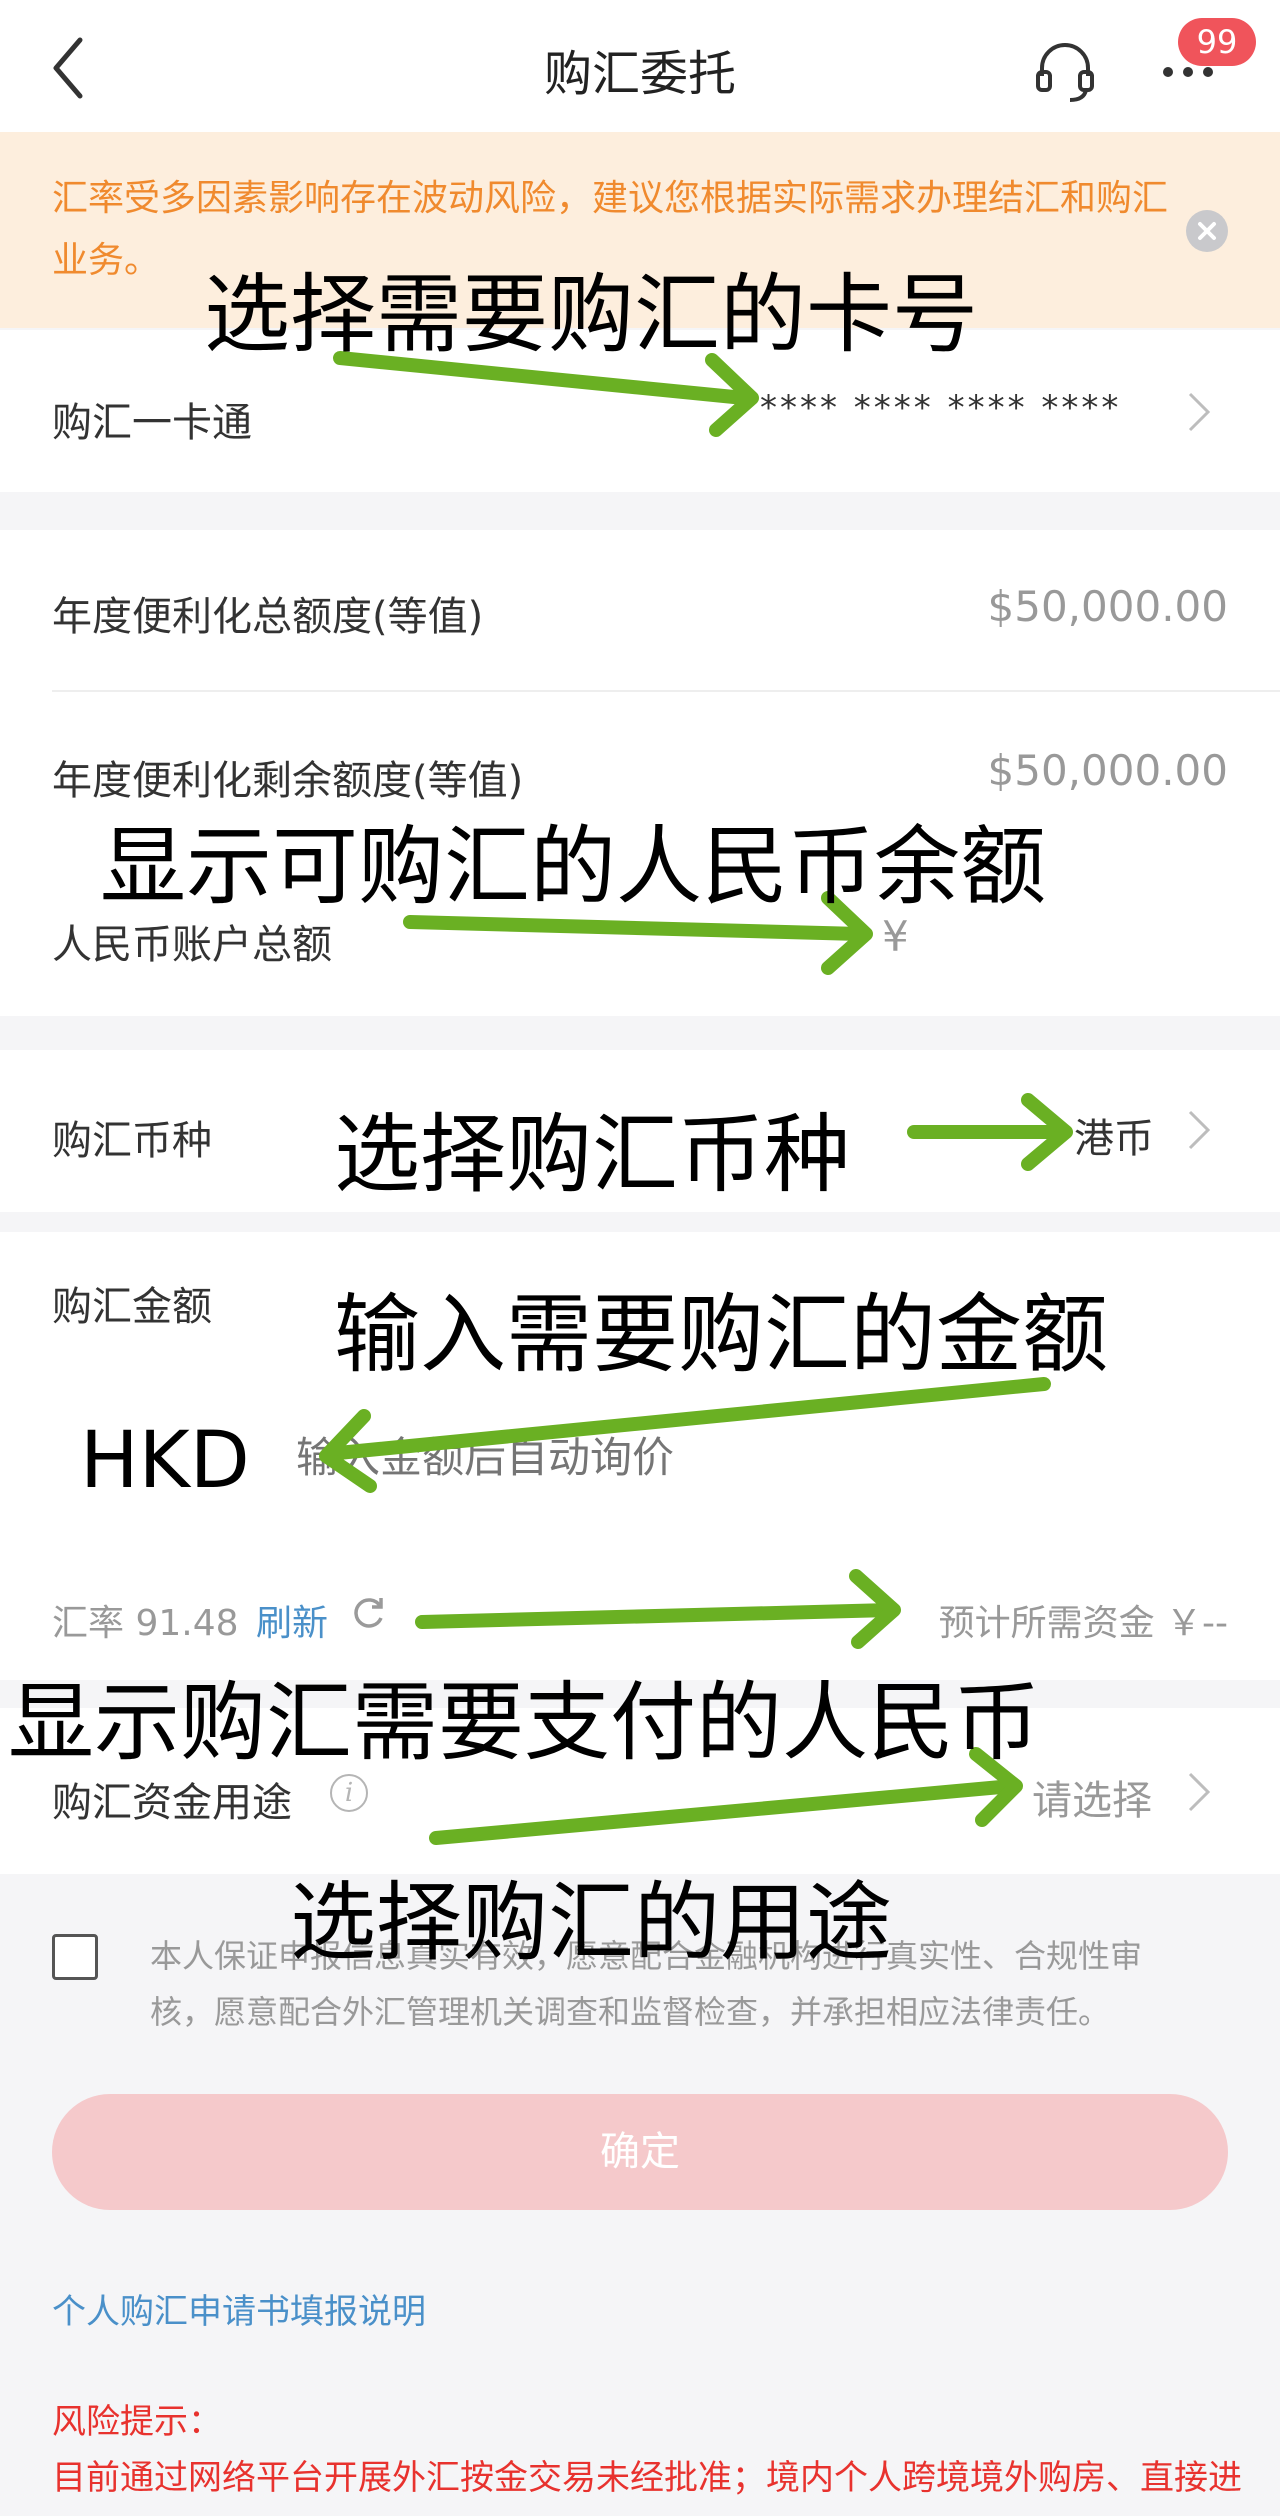 Image resolution: width=1280 pixels, height=2516 pixels. What do you see at coordinates (1107, 770) in the screenshot?
I see `annual-remaining-quota-value: $50,000.00` at bounding box center [1107, 770].